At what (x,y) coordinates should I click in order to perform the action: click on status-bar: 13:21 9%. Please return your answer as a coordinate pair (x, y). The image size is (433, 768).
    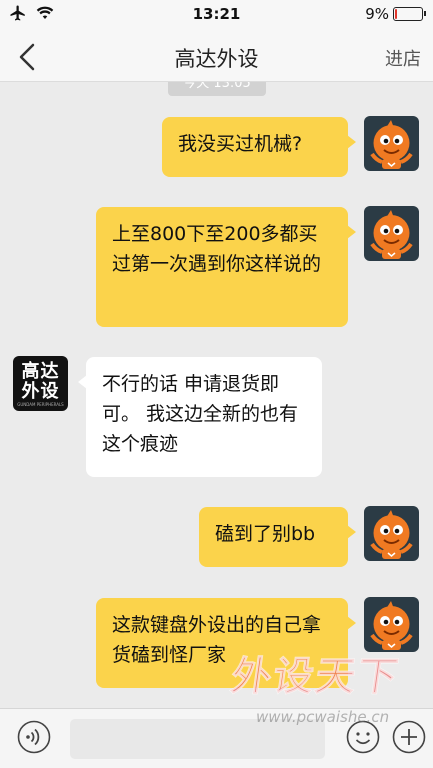
    Looking at the image, I should click on (216, 15).